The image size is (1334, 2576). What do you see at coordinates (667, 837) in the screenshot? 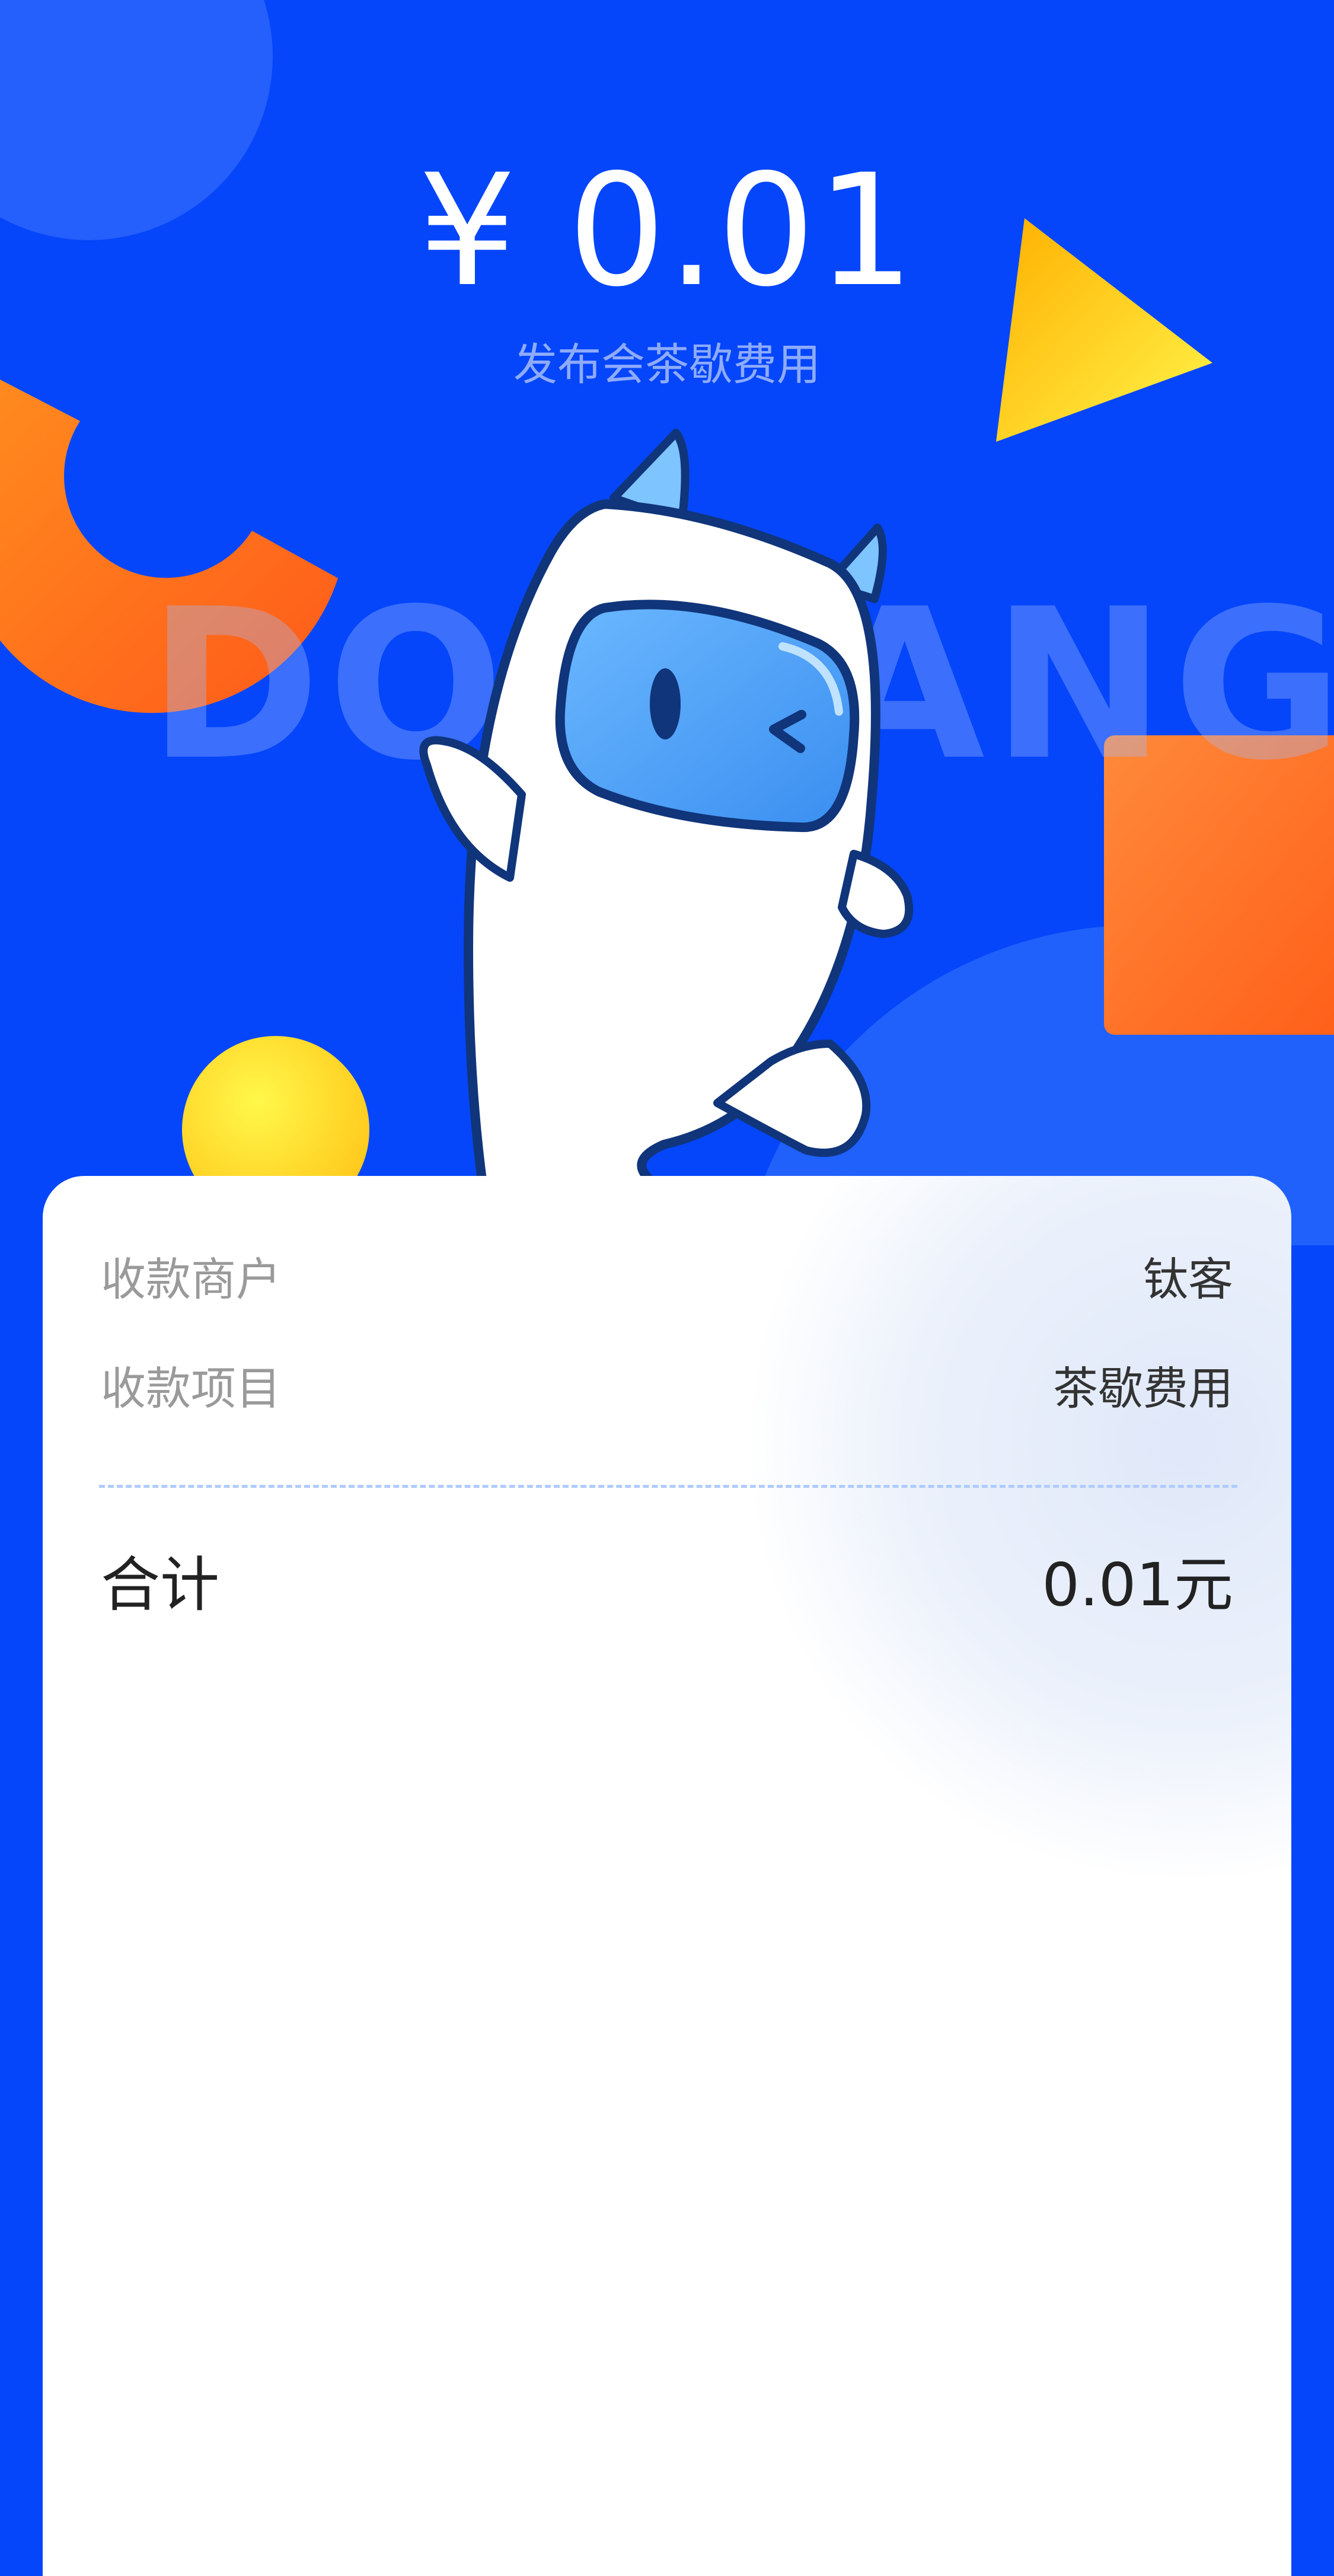
I see `mascot-illustration` at bounding box center [667, 837].